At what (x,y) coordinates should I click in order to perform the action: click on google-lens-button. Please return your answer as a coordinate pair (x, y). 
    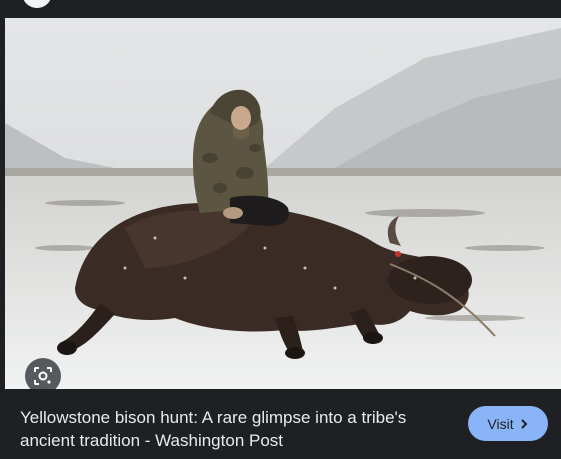
    Looking at the image, I should click on (43, 373).